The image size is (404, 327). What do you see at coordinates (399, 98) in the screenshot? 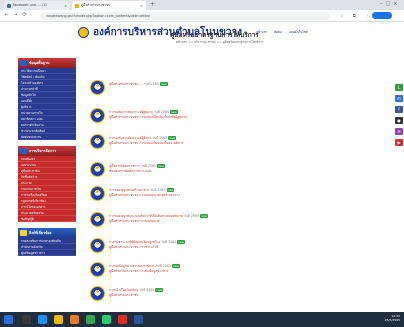
I see `messenger-icon: m` at bounding box center [399, 98].